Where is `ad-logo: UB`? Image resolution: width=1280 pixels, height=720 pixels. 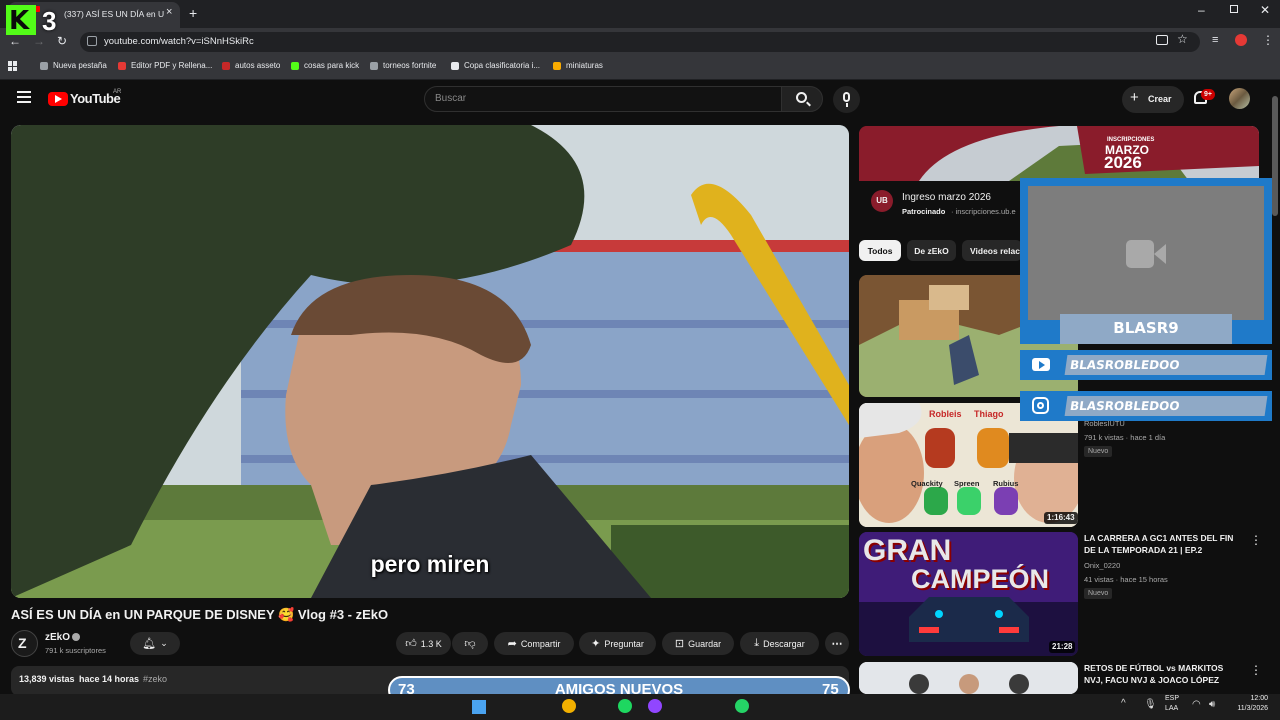 ad-logo: UB is located at coordinates (882, 201).